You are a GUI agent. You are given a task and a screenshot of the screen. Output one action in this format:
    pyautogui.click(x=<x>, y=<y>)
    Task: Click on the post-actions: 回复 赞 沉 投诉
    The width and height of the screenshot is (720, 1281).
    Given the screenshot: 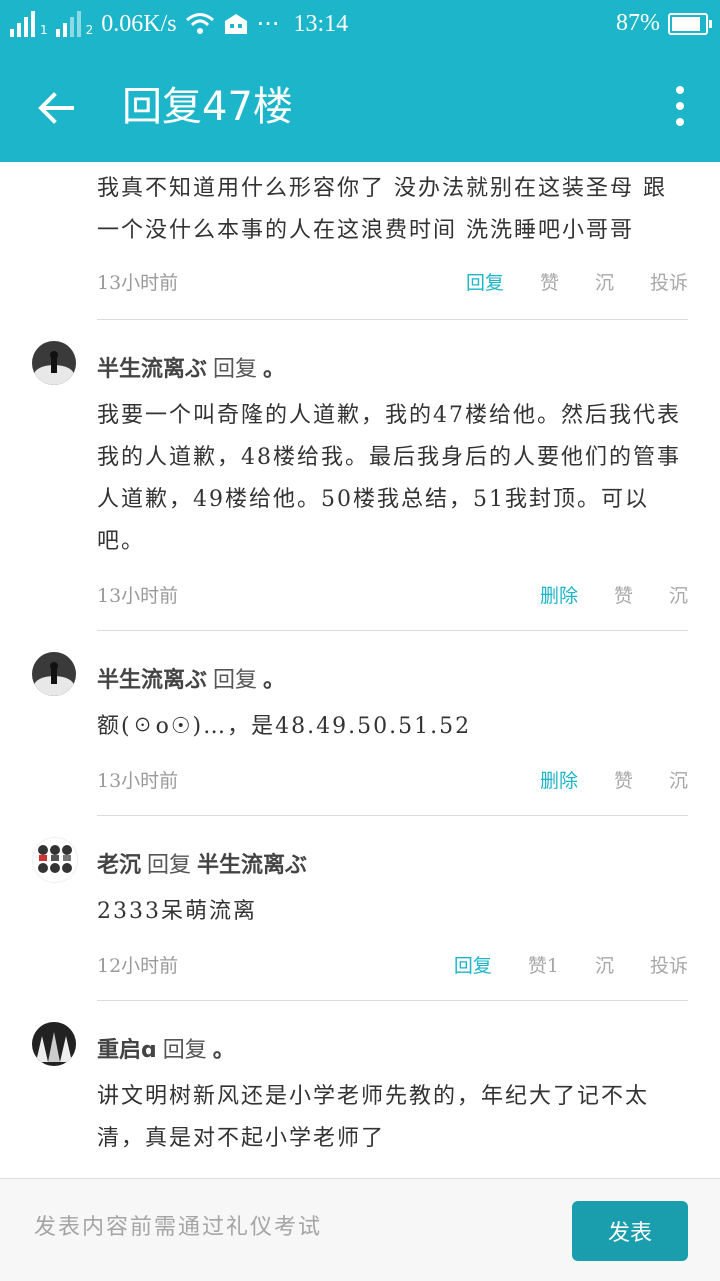 What is the action you would take?
    pyautogui.click(x=559, y=281)
    